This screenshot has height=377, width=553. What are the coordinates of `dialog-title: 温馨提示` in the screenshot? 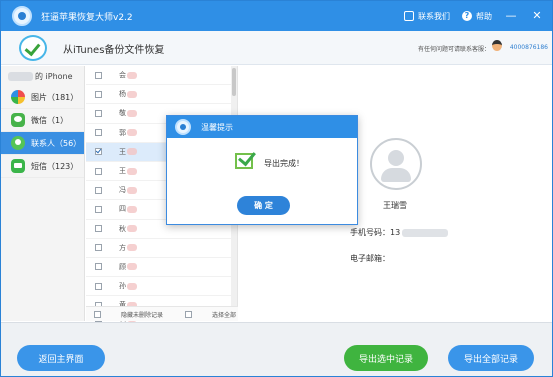 It's located at (217, 127).